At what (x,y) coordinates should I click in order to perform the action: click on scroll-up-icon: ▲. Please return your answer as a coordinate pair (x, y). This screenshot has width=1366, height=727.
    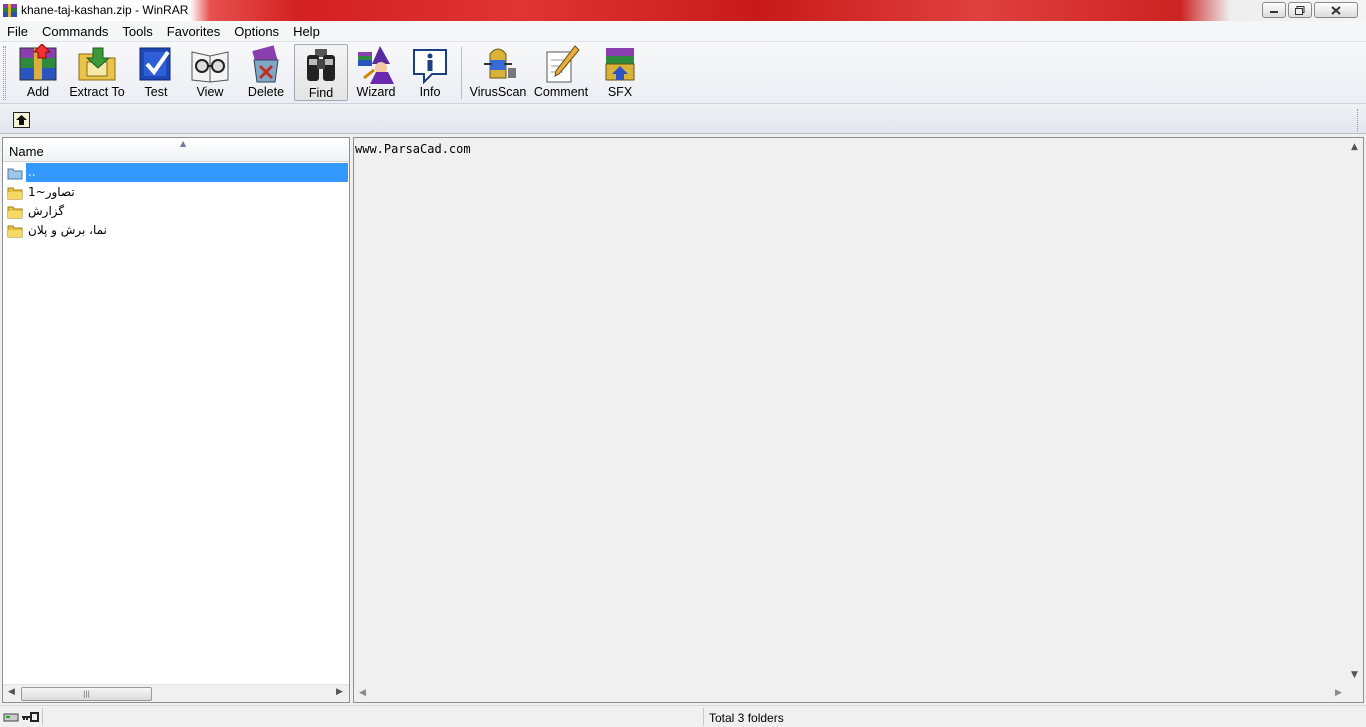
    Looking at the image, I should click on (1354, 147).